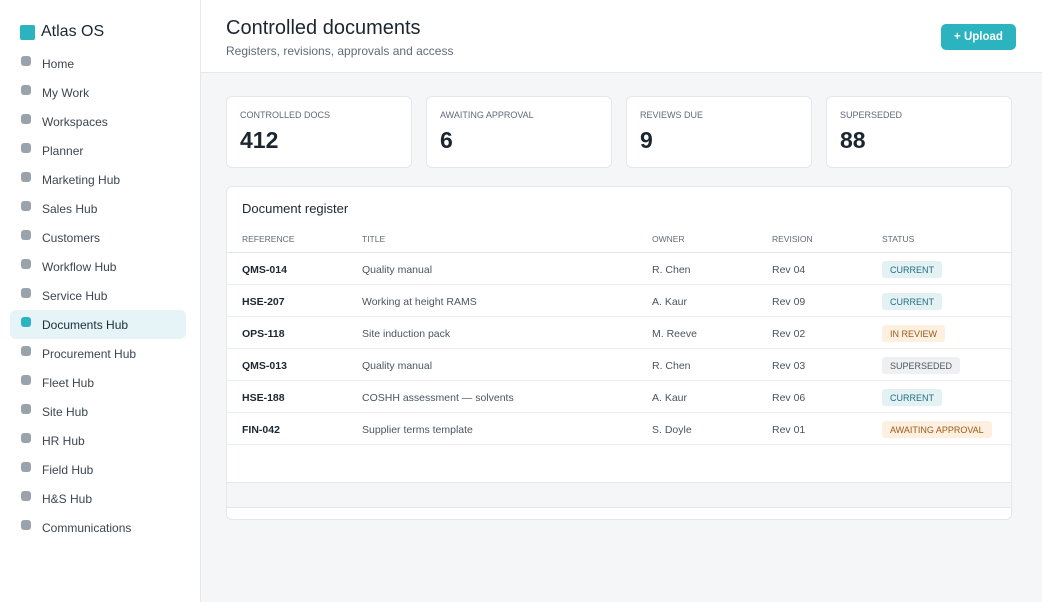  I want to click on cell-revision: Rev 02, so click(789, 334).